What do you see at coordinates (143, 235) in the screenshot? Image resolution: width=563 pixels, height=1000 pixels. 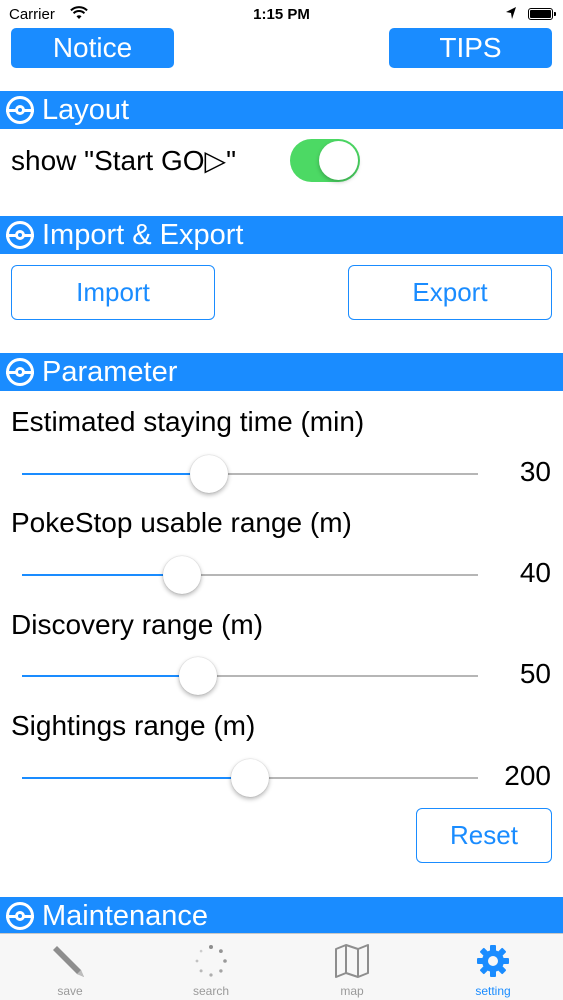 I see `section-title: Import & Export` at bounding box center [143, 235].